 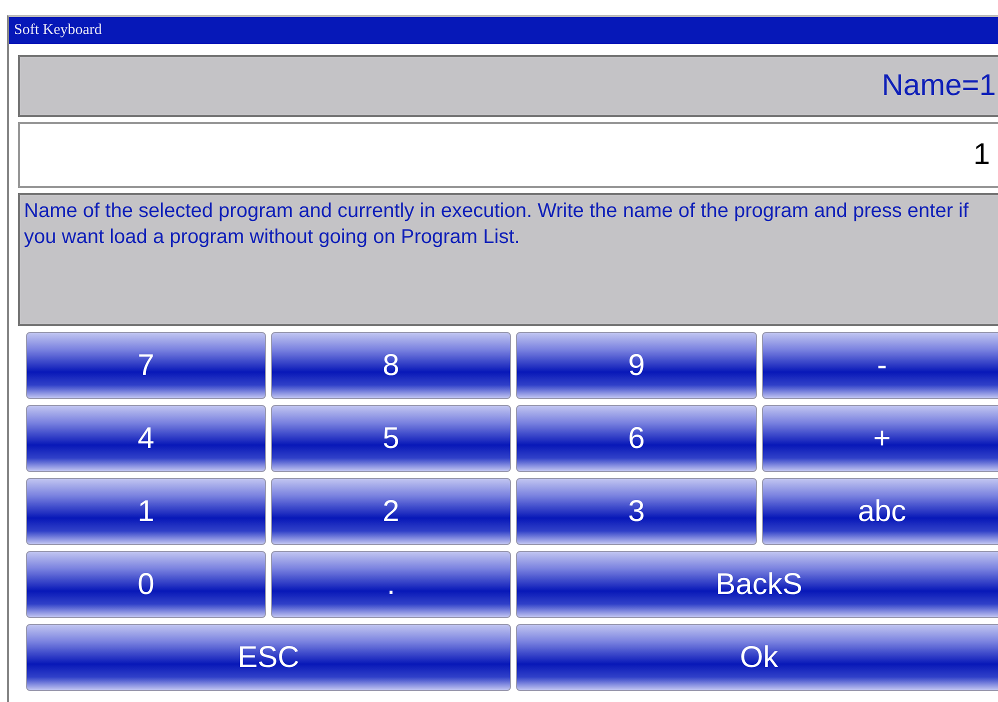 What do you see at coordinates (146, 438) in the screenshot?
I see `key-button: 4` at bounding box center [146, 438].